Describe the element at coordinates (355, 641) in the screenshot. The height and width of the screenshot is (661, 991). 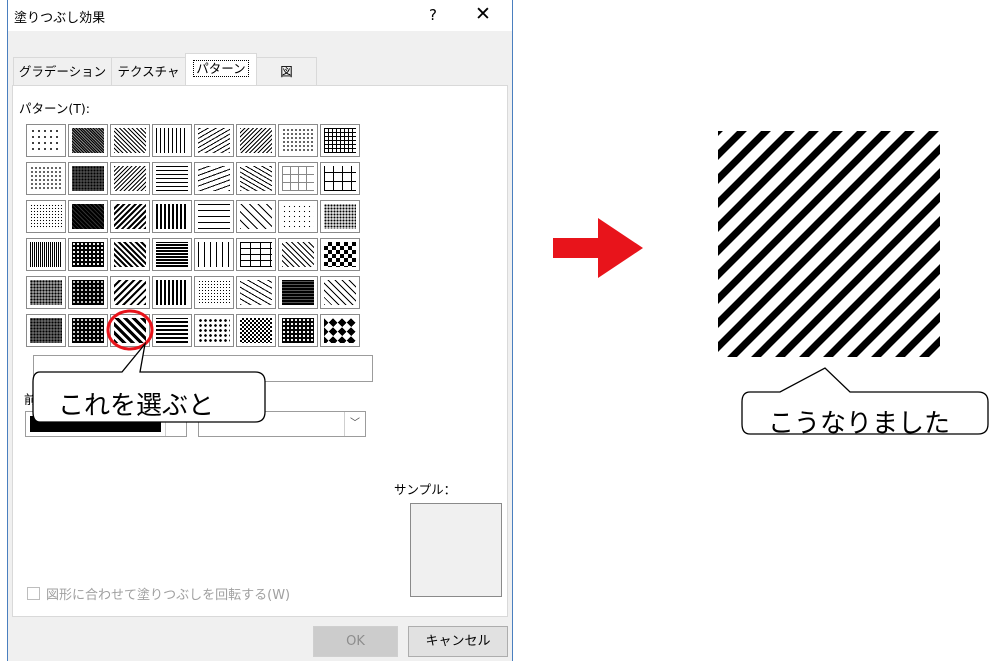
I see `ok-button: OK` at that location.